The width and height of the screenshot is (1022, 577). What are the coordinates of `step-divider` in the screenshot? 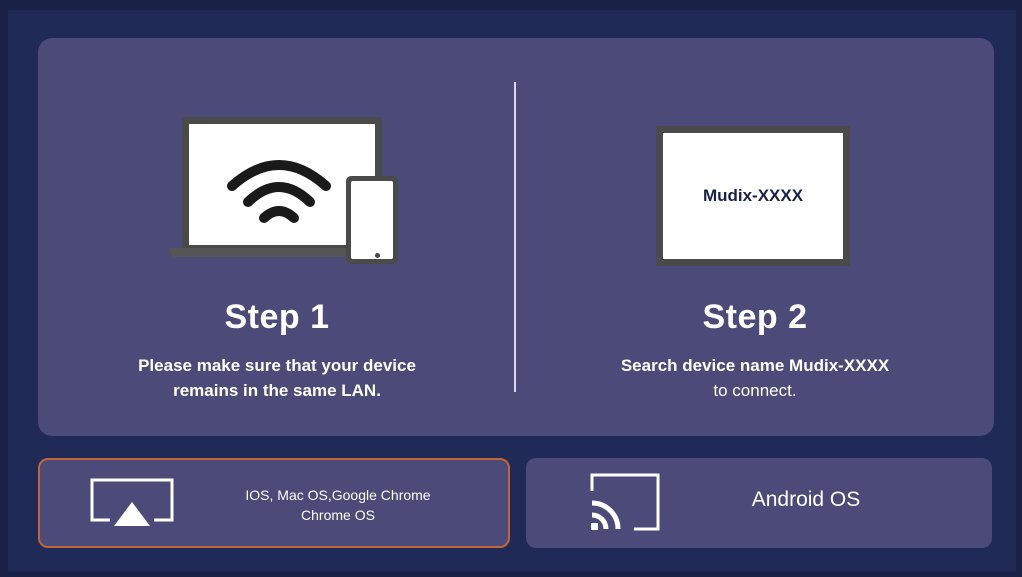 It's located at (515, 237).